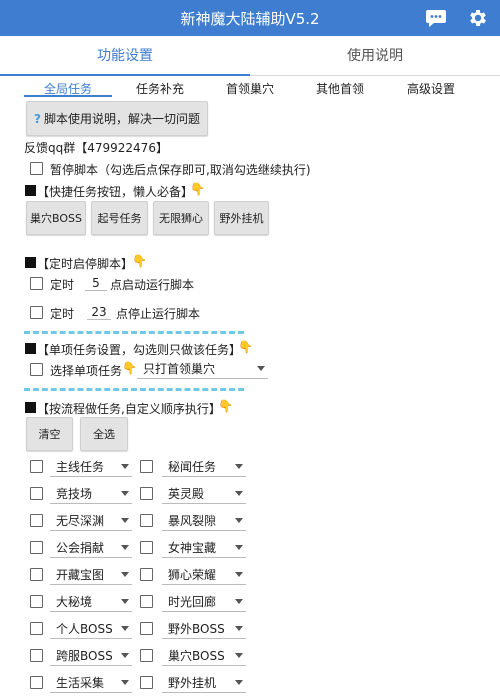  I want to click on flow-task-select: 野外挂机, so click(204, 683).